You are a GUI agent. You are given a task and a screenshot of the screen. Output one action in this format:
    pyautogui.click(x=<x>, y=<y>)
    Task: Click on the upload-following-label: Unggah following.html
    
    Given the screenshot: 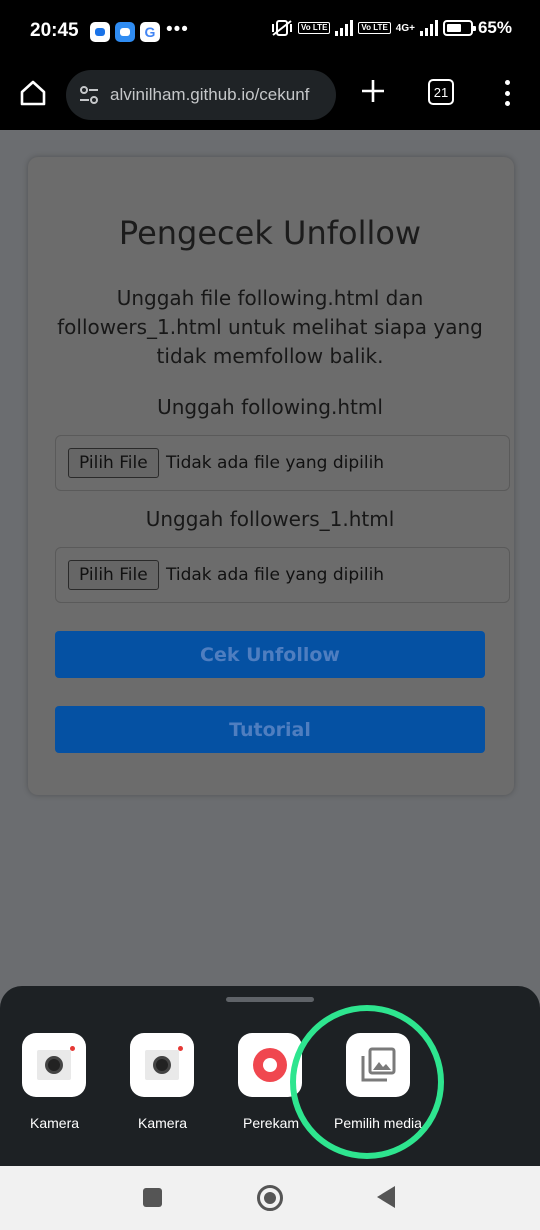 What is the action you would take?
    pyautogui.click(x=270, y=407)
    